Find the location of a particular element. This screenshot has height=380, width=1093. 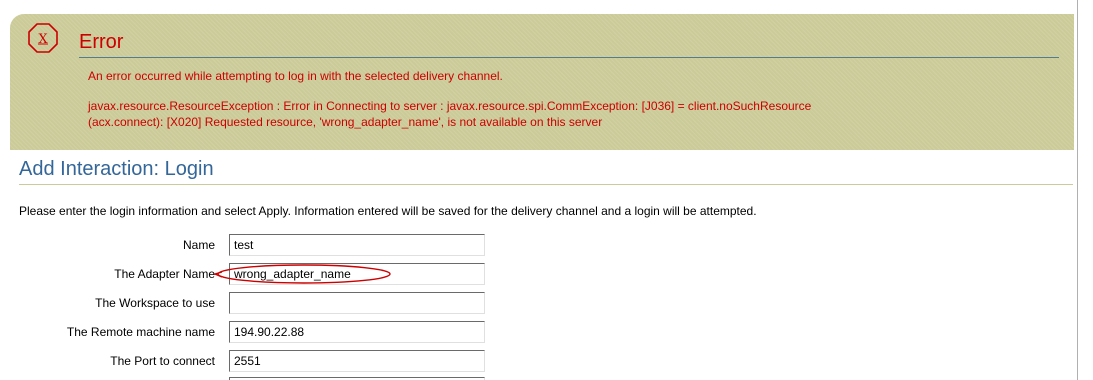

page-title: Add Interaction: Login is located at coordinates (116, 169).